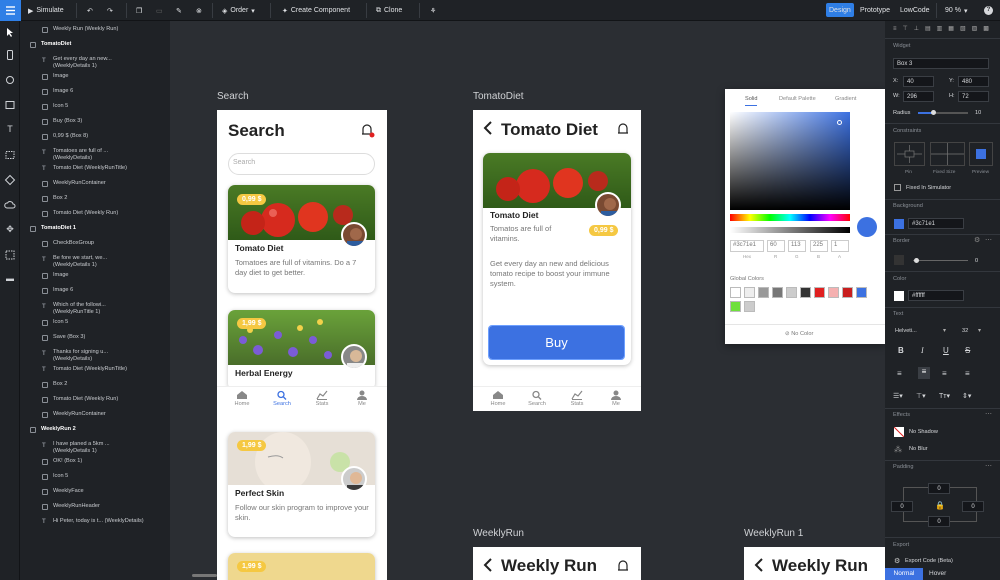 This screenshot has width=1000, height=580. I want to click on spacing-icon: ⇕▾, so click(966, 396).